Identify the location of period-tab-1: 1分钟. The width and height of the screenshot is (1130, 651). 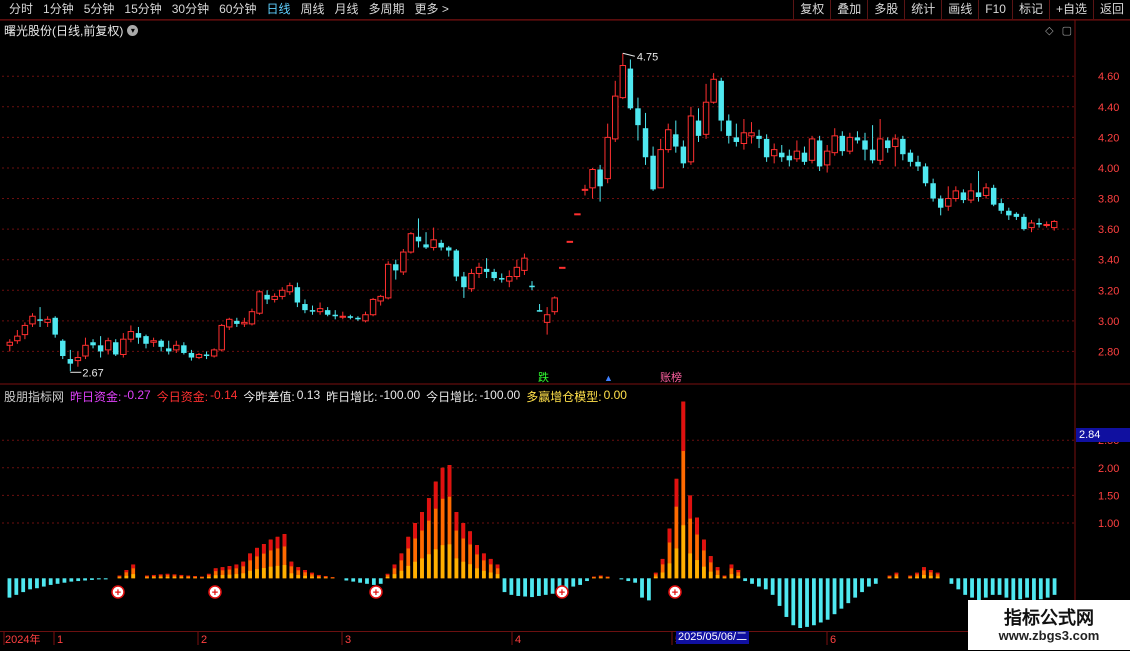
(58, 9).